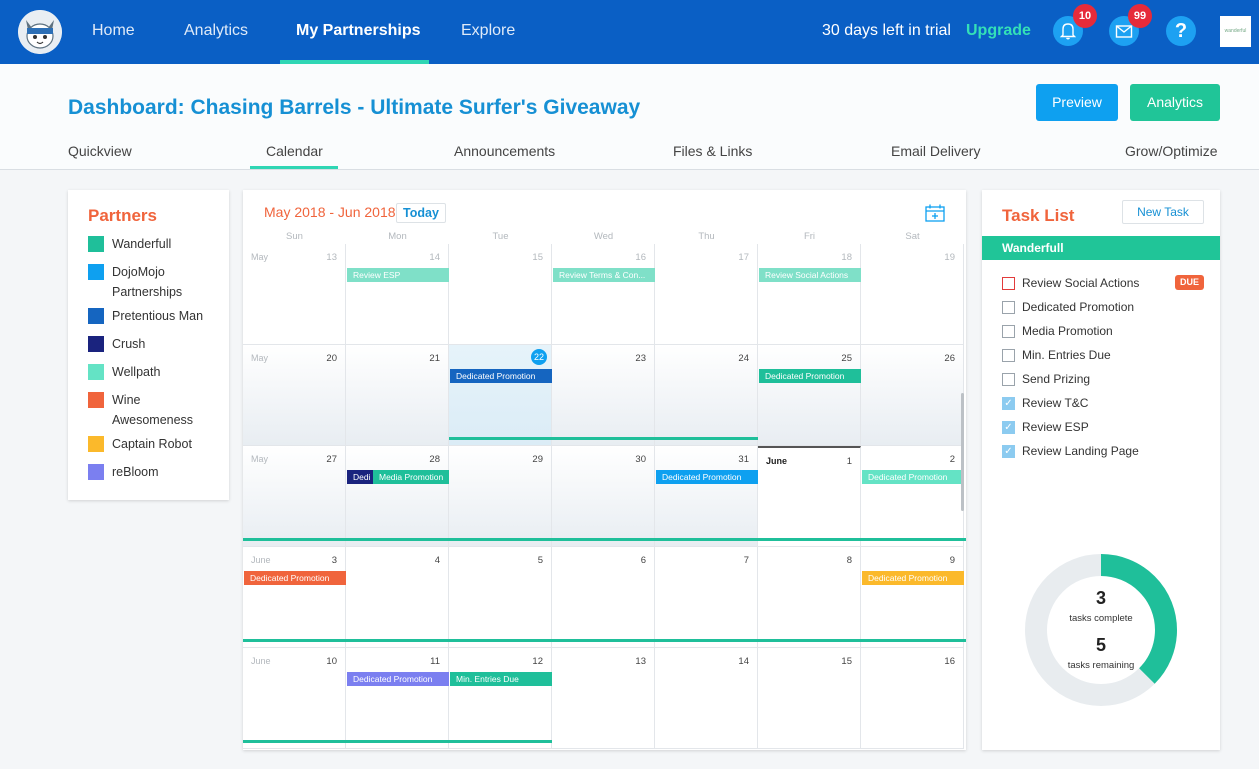 This screenshot has height=769, width=1259. I want to click on calendar-day: 7, so click(706, 597).